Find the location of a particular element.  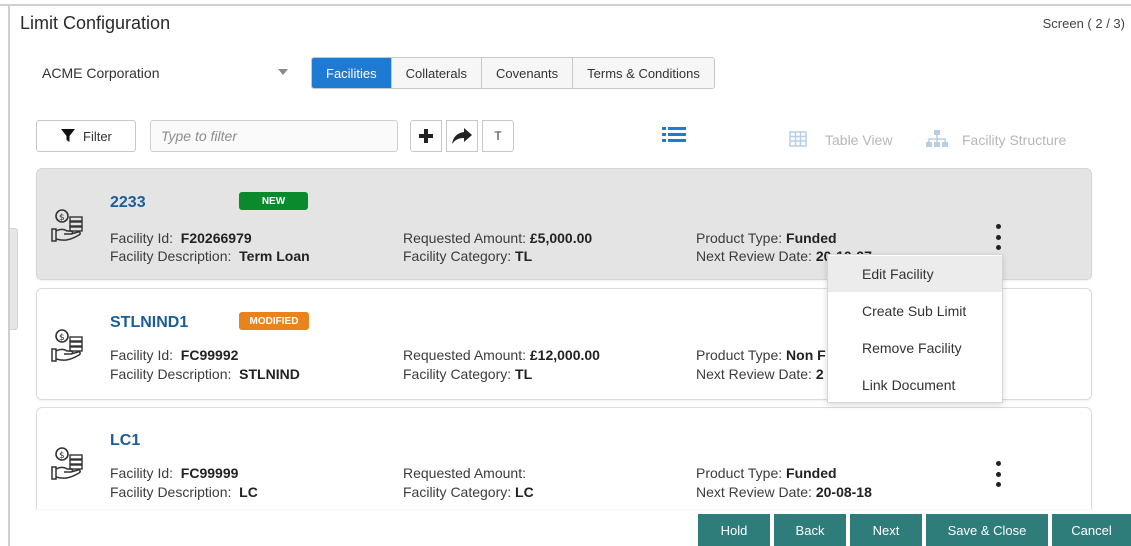

tab-facilities: Facilities is located at coordinates (352, 73).